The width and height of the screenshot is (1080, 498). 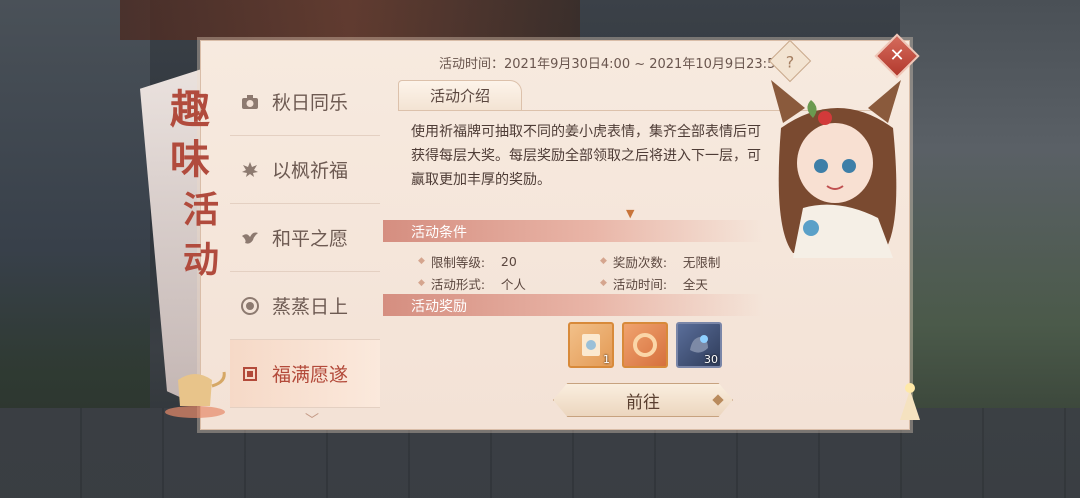 What do you see at coordinates (310, 239) in the screenshot?
I see `tab-label: 和平之愿` at bounding box center [310, 239].